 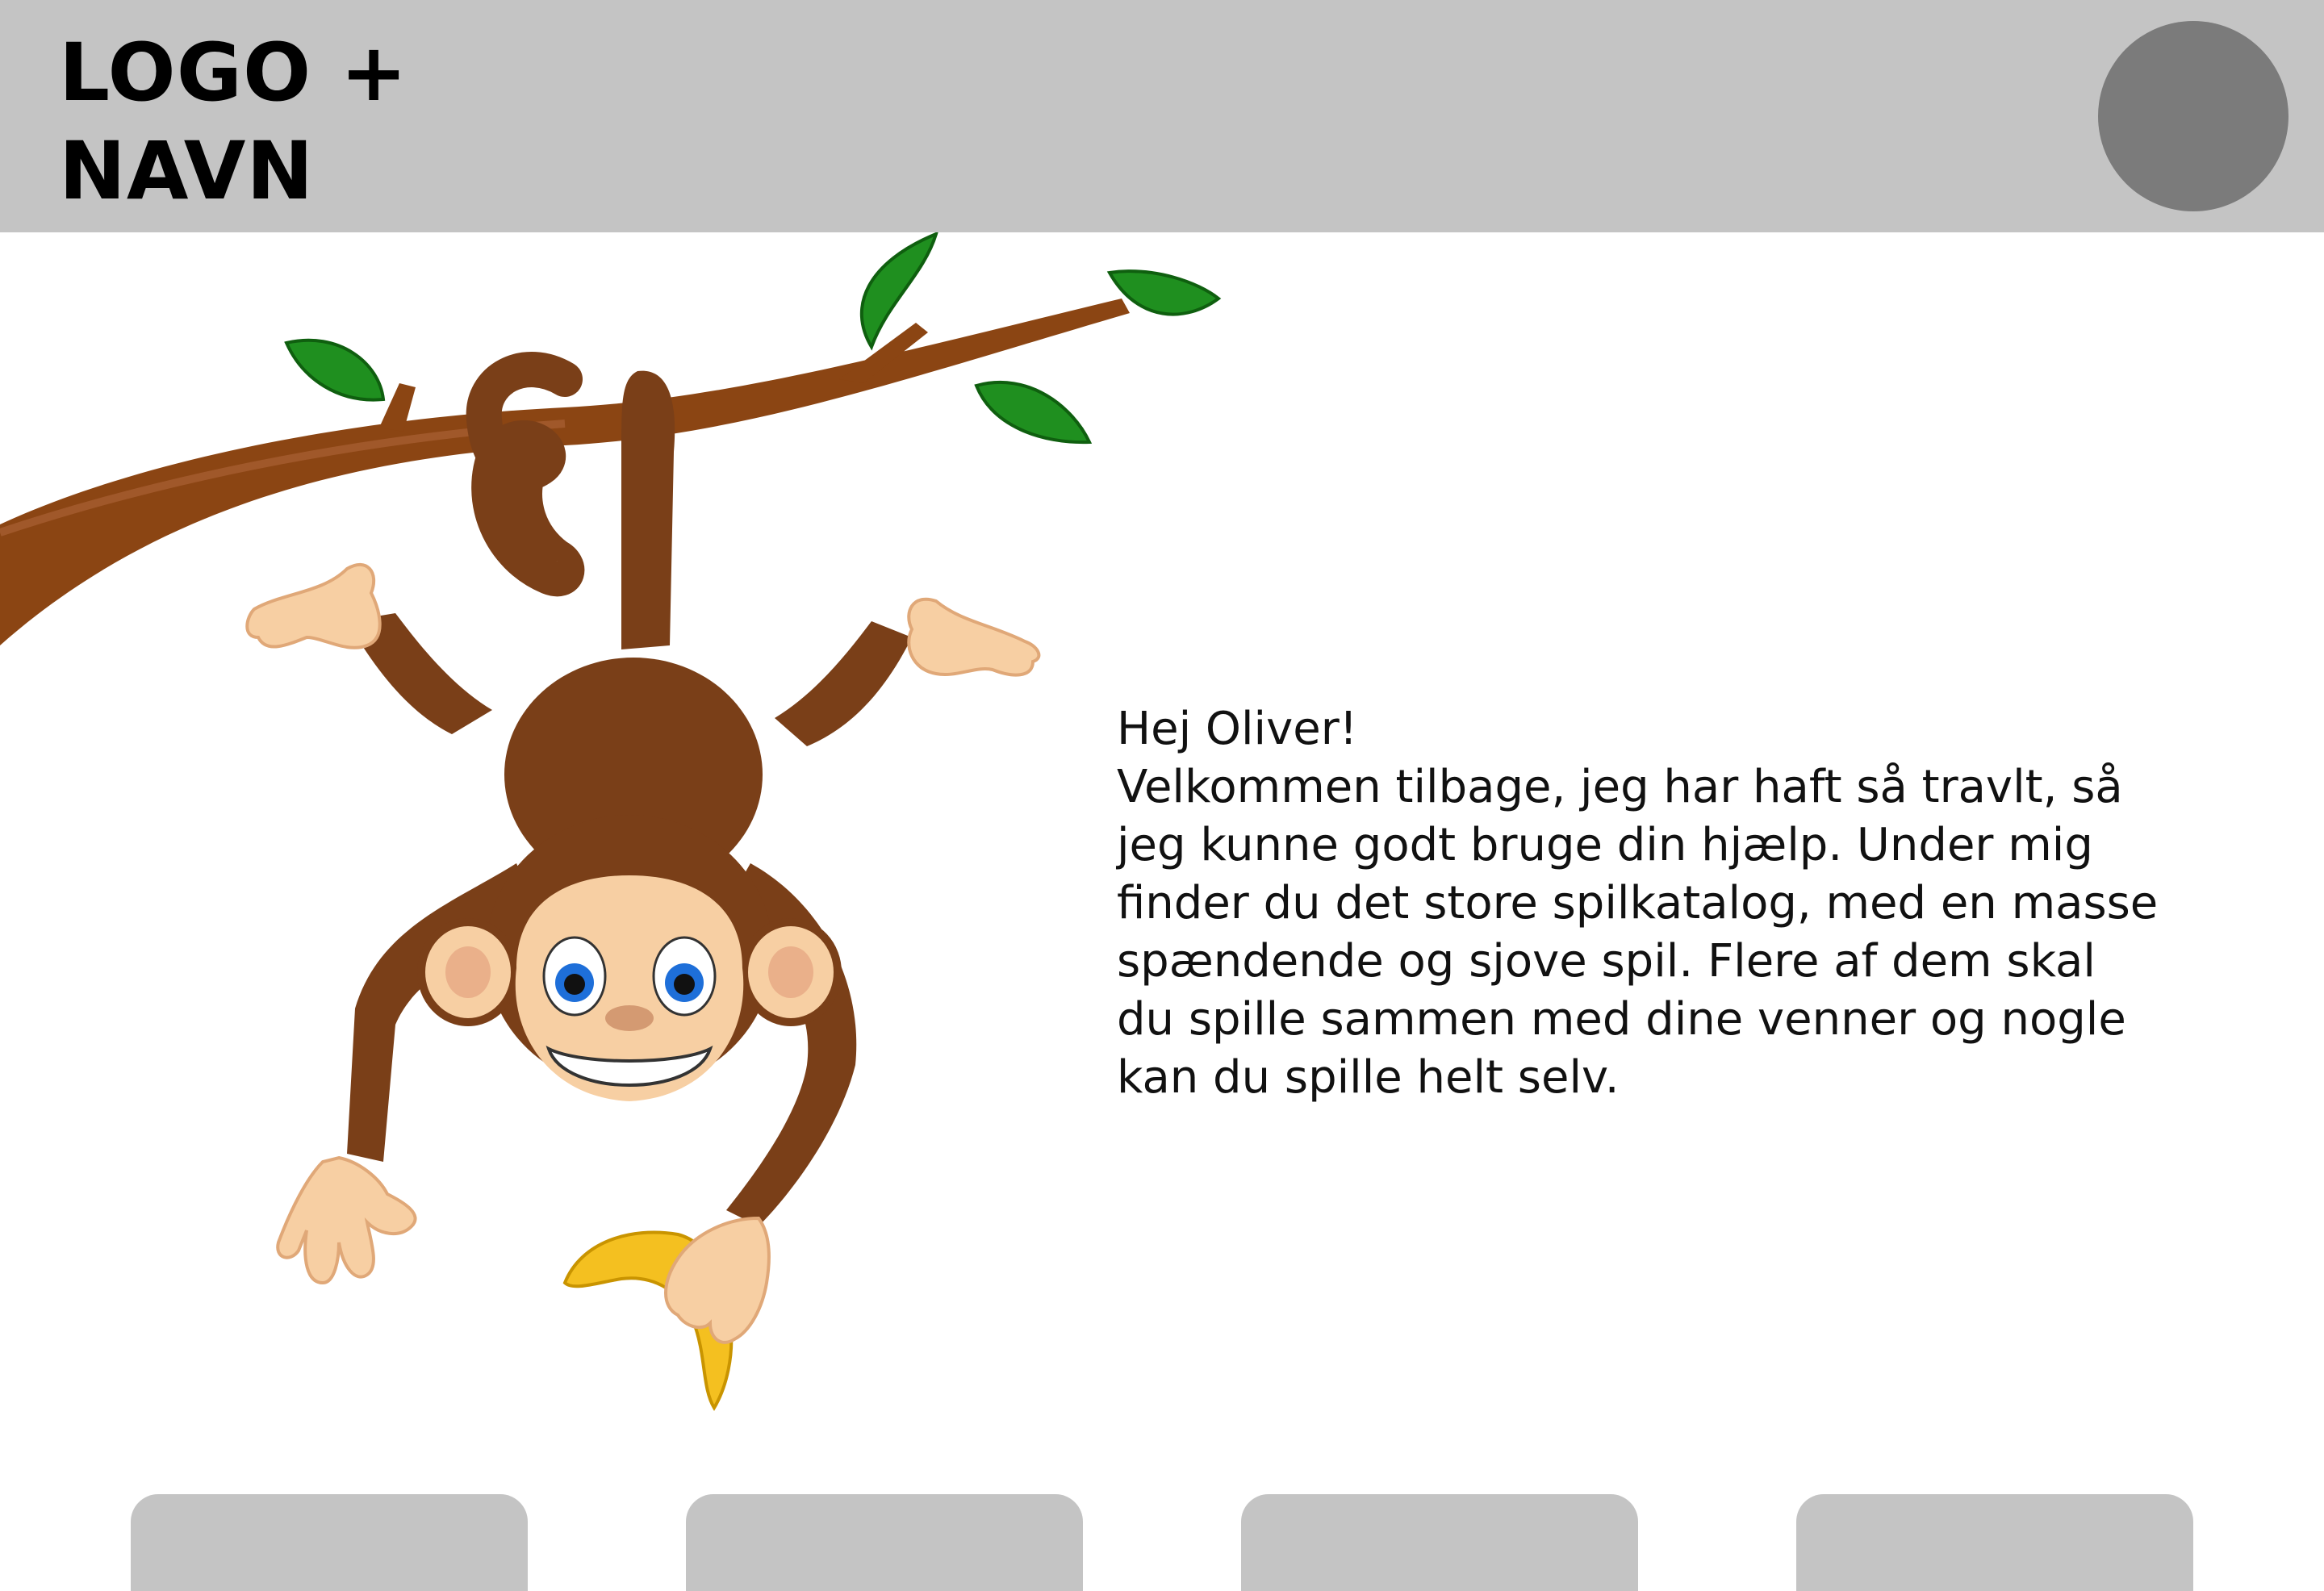 What do you see at coordinates (1237, 729) in the screenshot?
I see `greeting-text: Hej Oliver!` at bounding box center [1237, 729].